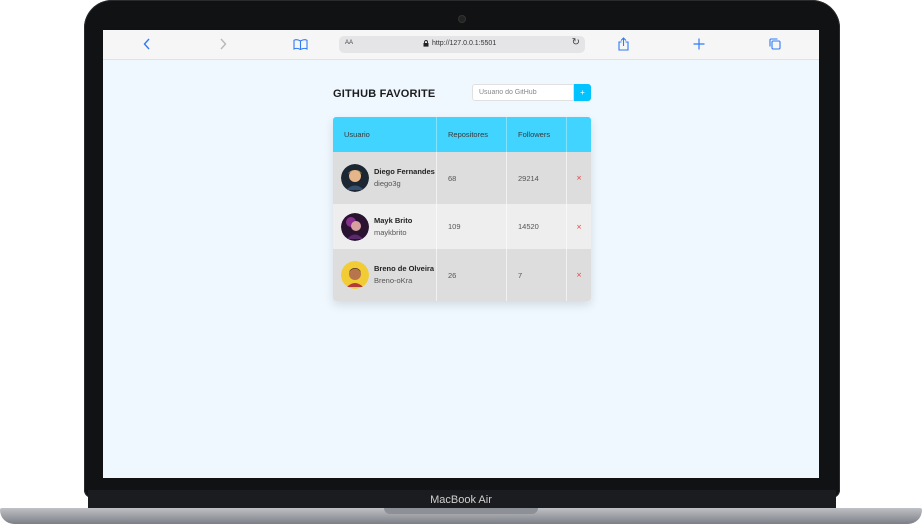  Describe the element at coordinates (472, 275) in the screenshot. I see `repos-cell: 26` at that location.